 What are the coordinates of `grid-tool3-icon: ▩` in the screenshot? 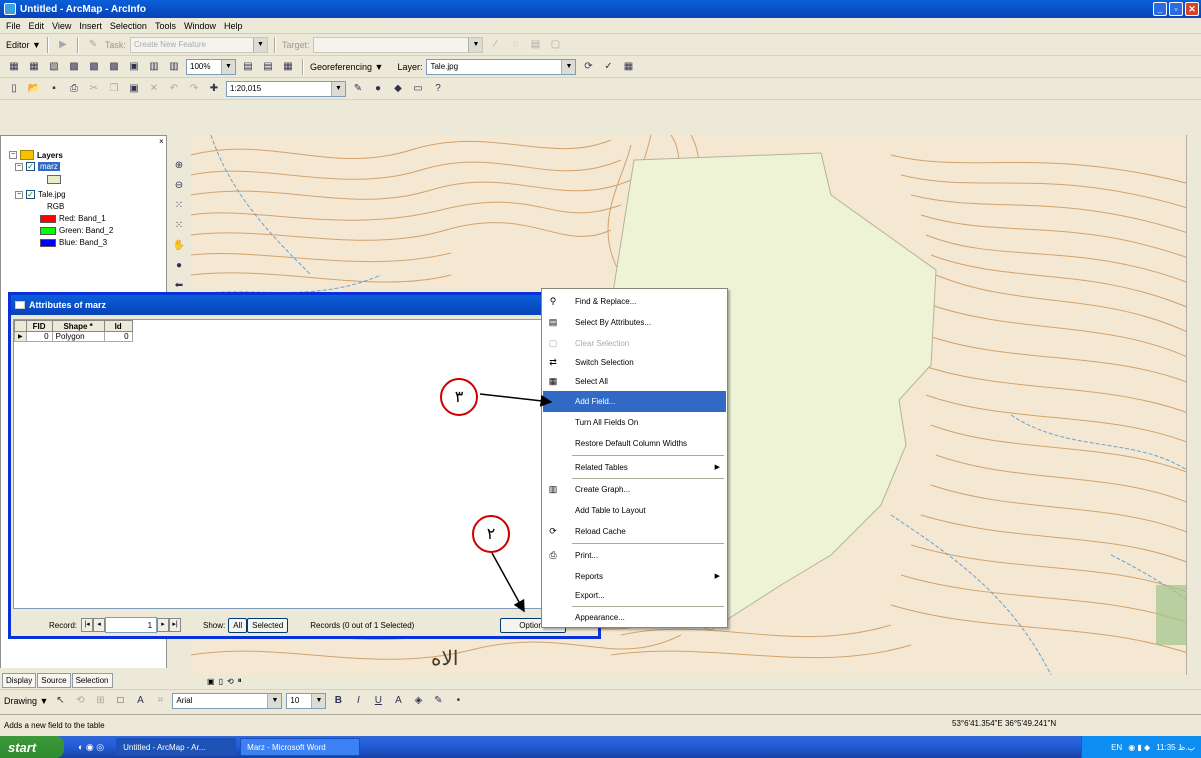 It's located at (114, 67).